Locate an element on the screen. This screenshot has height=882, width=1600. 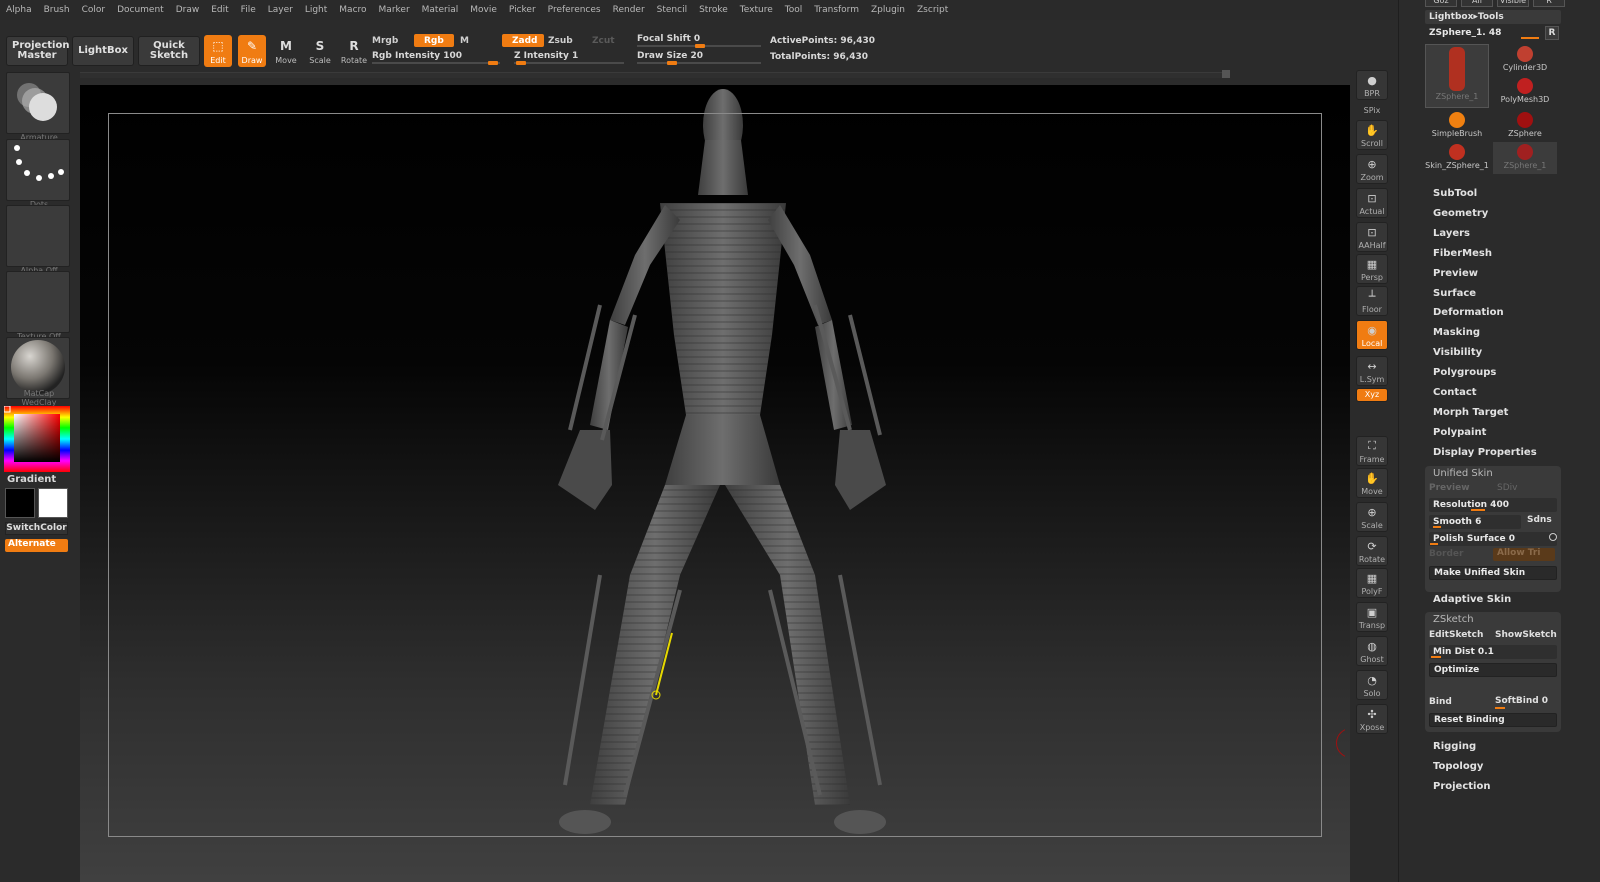
min-dist-slider: Min Dist 0.1 is located at coordinates (1493, 652).